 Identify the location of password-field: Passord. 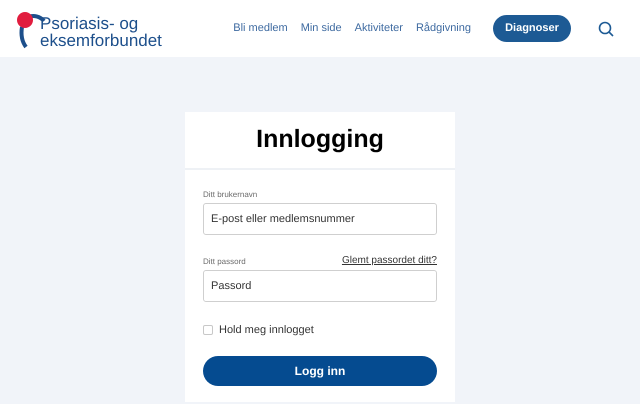
(320, 286).